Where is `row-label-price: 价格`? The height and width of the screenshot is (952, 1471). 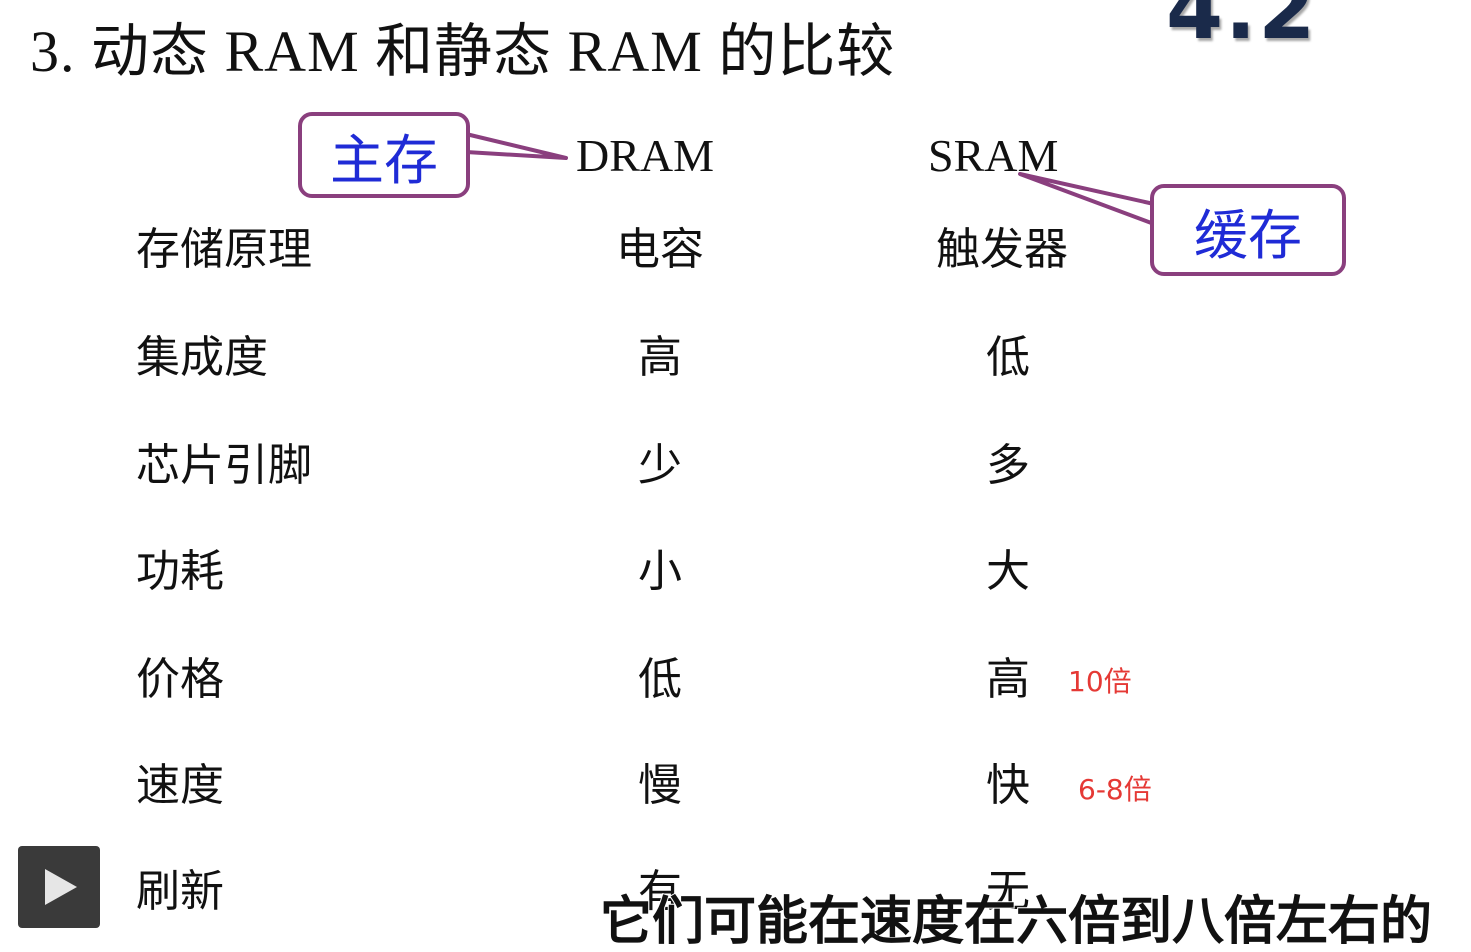
row-label-price: 价格 is located at coordinates (180, 679).